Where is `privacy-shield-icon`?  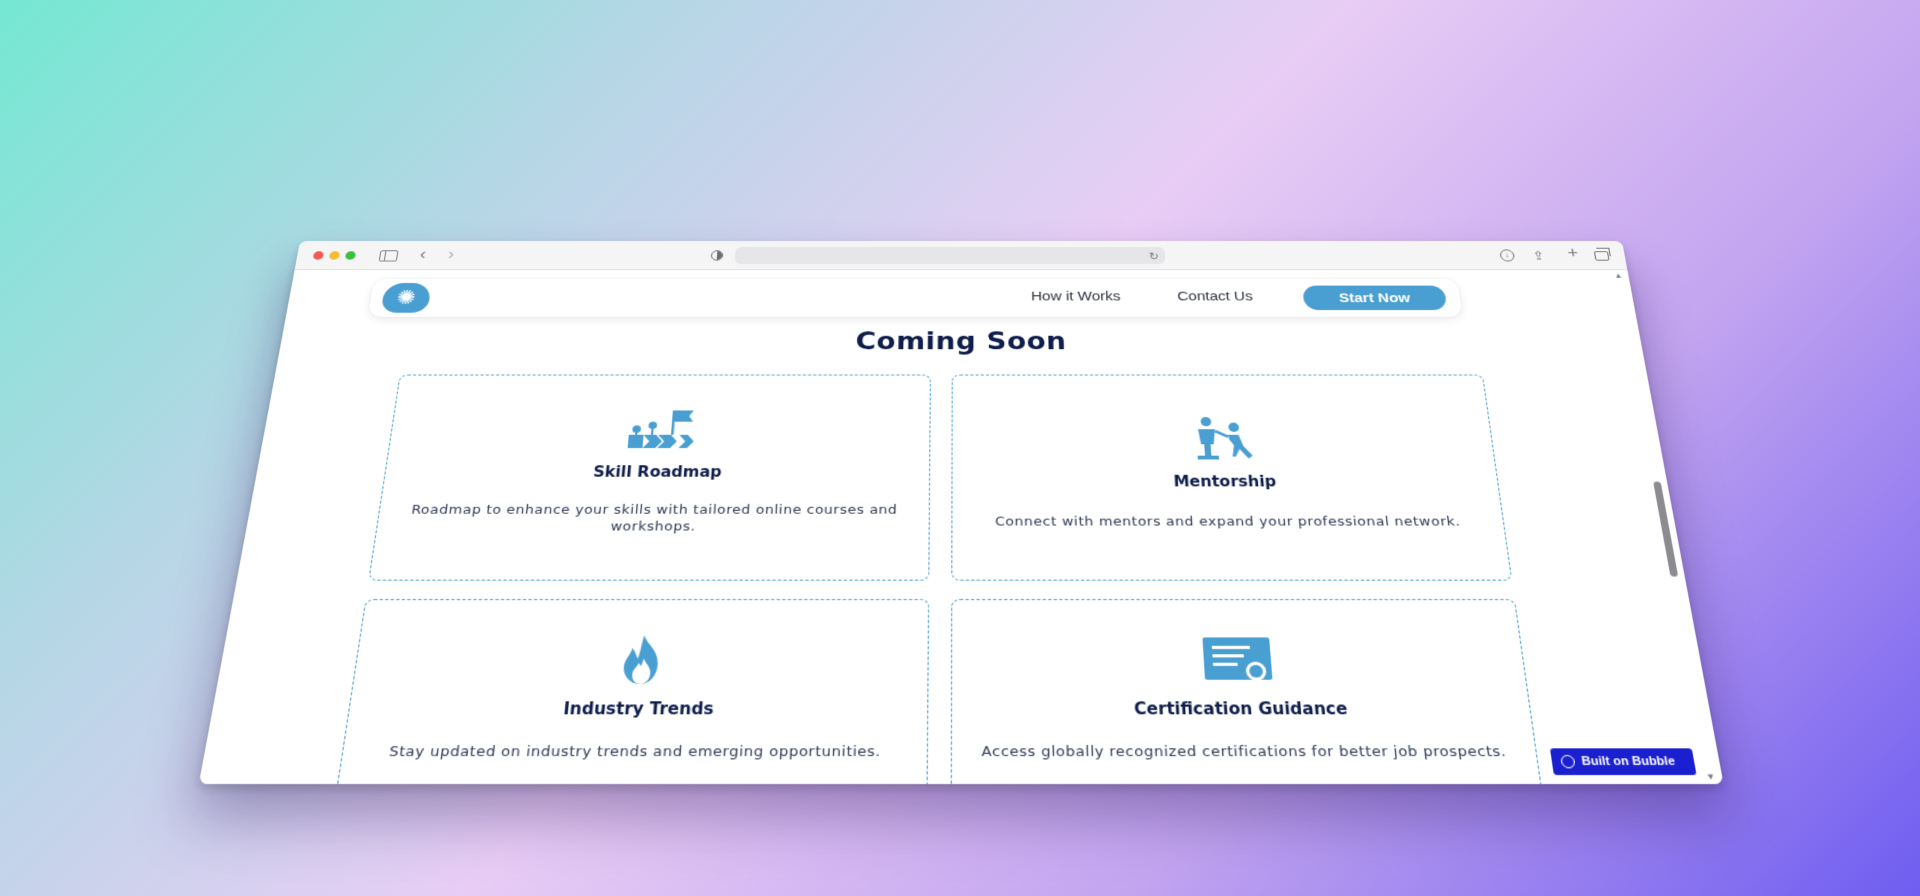
privacy-shield-icon is located at coordinates (717, 255).